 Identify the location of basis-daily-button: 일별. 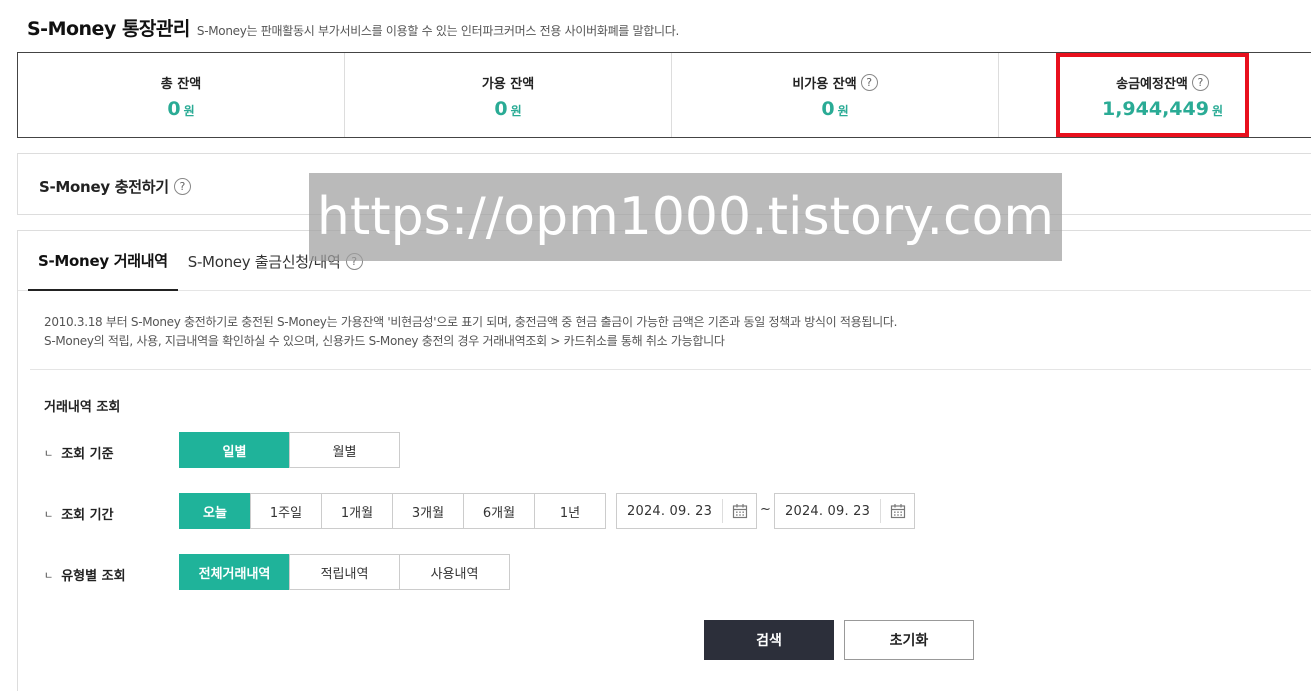
(234, 450).